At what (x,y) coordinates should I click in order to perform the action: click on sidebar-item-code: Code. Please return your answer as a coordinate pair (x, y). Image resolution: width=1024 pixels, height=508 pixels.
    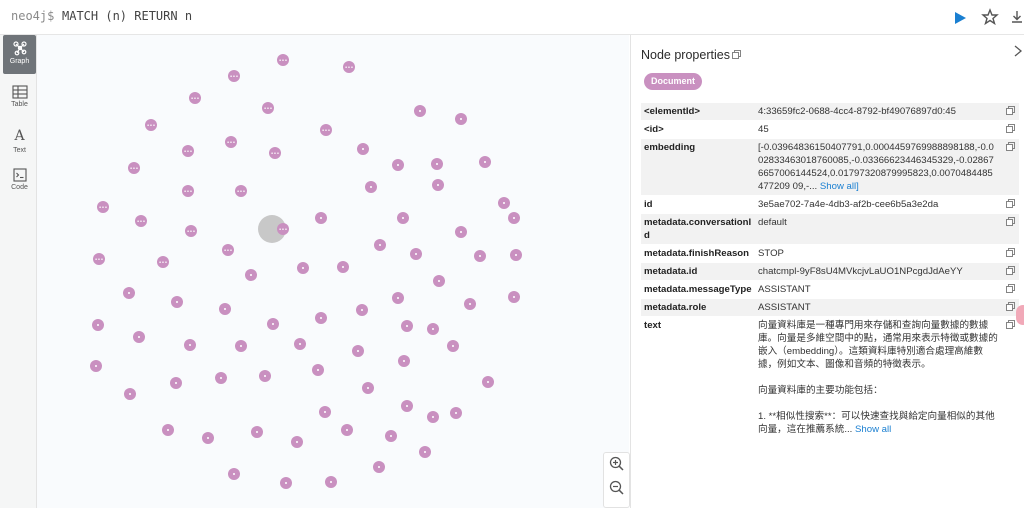
    Looking at the image, I should click on (19, 182).